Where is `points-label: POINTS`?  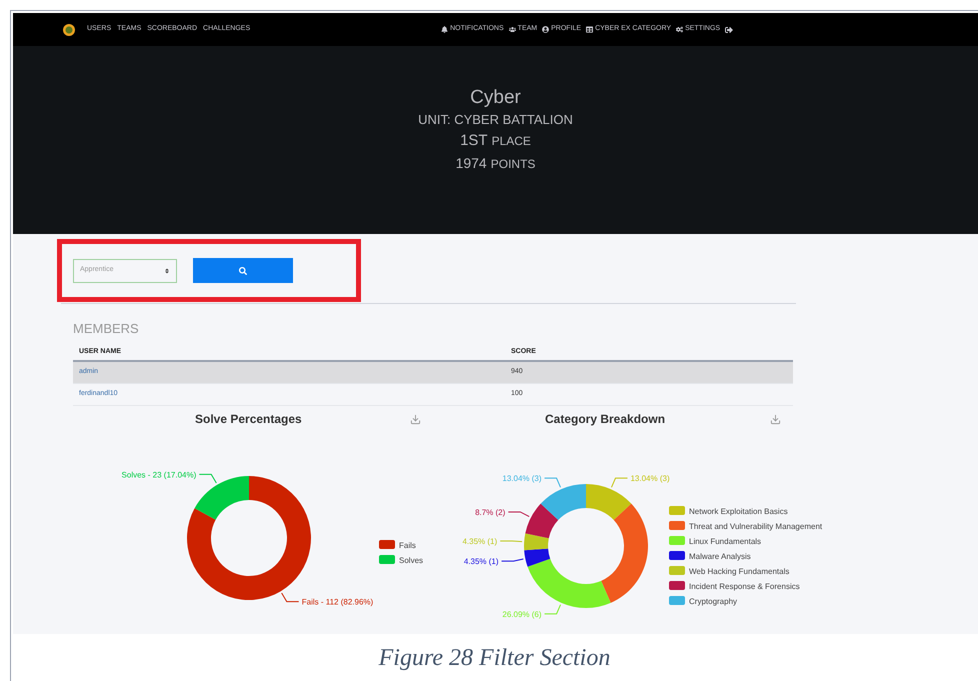
points-label: POINTS is located at coordinates (513, 164).